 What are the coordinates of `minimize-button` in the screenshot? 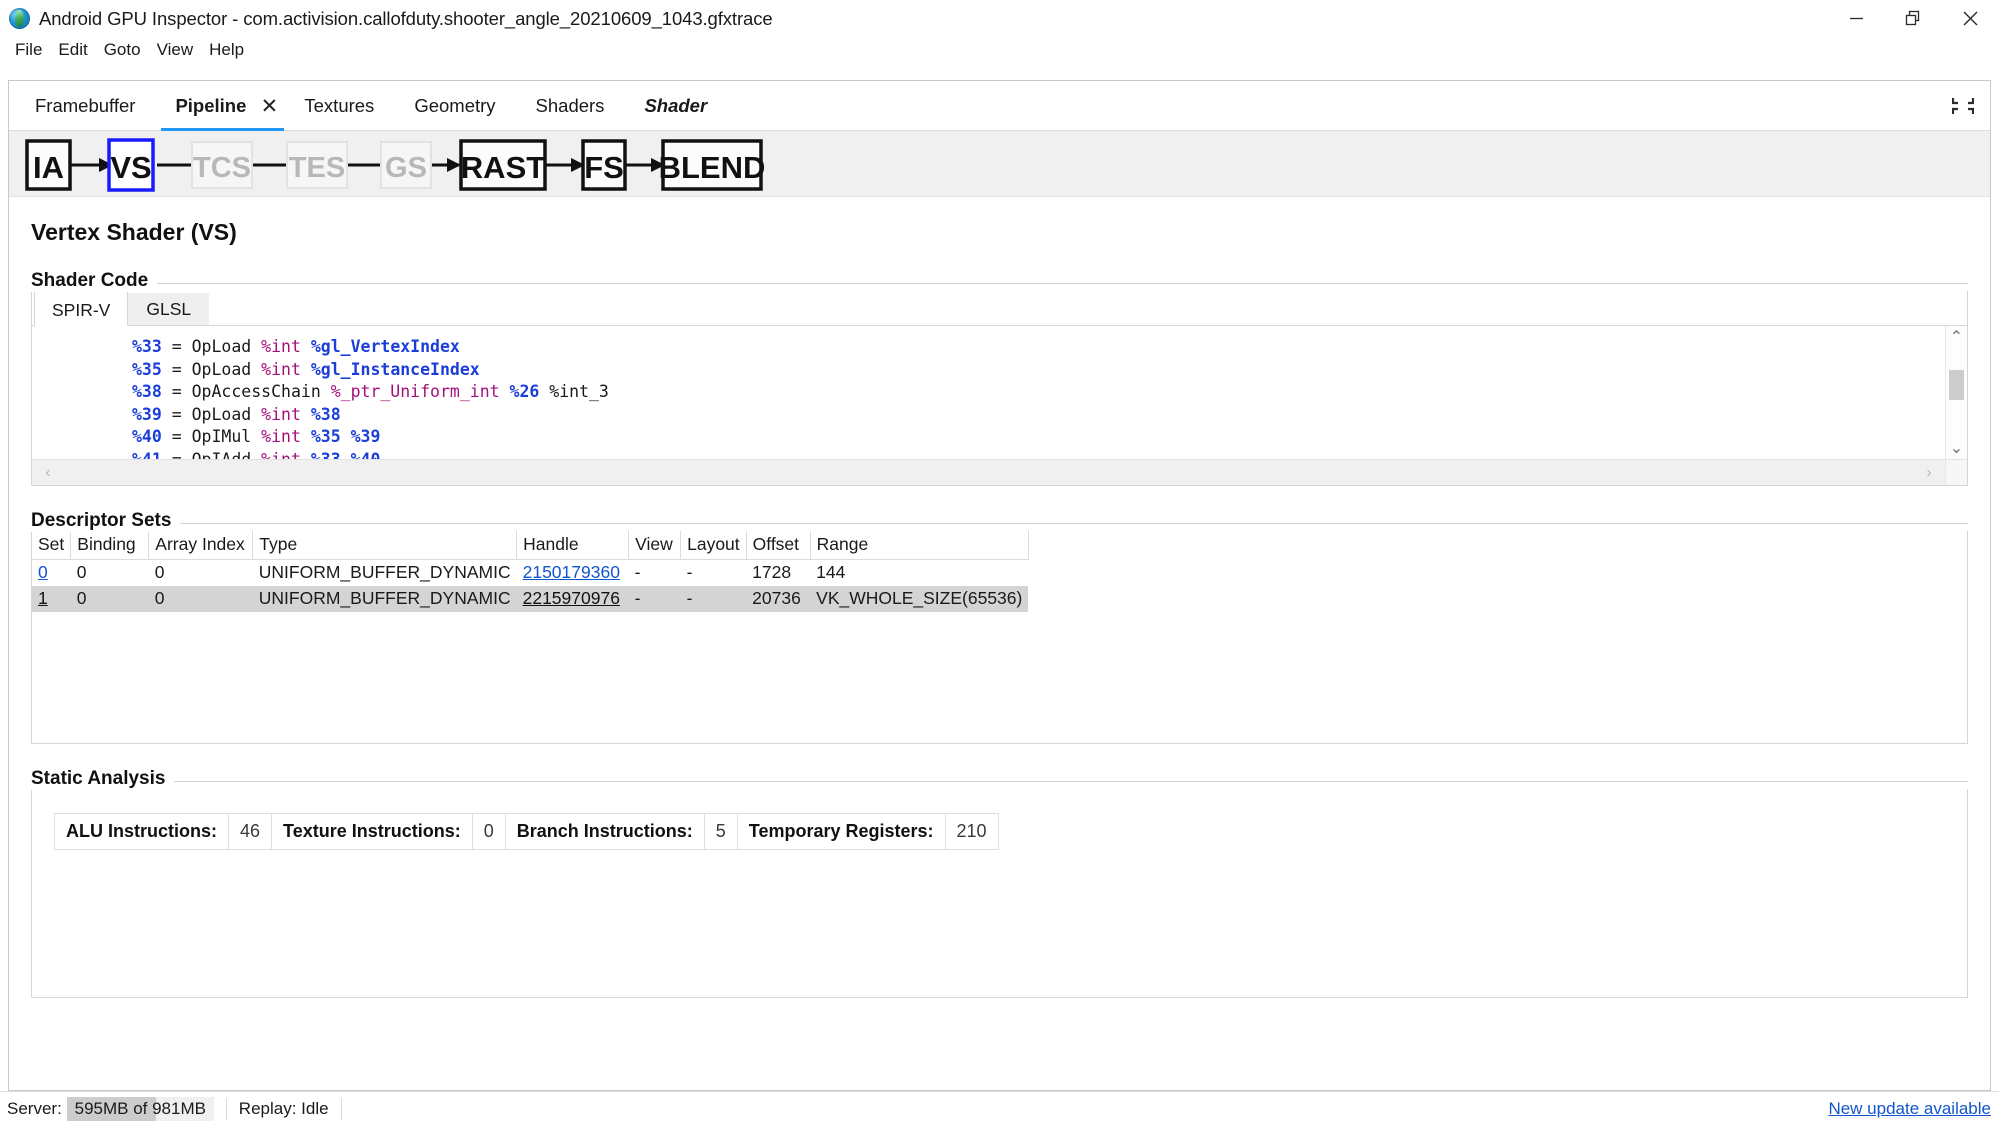 It's located at (1856, 18).